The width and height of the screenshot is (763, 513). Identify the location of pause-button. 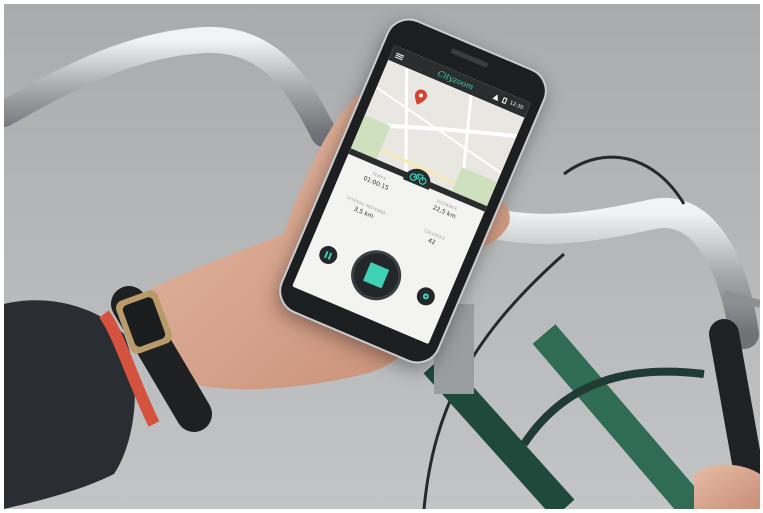
(328, 255).